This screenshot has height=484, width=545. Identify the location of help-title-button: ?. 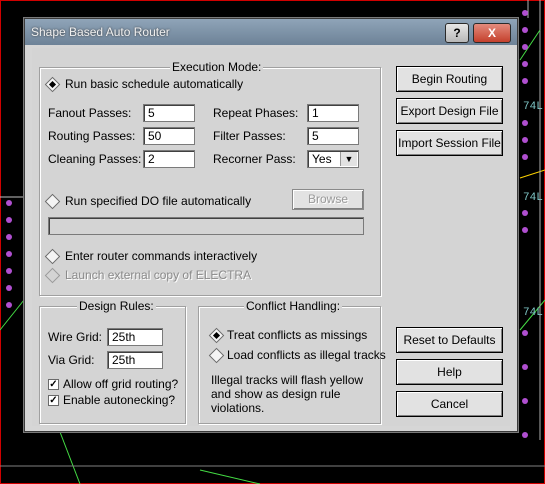
(457, 33).